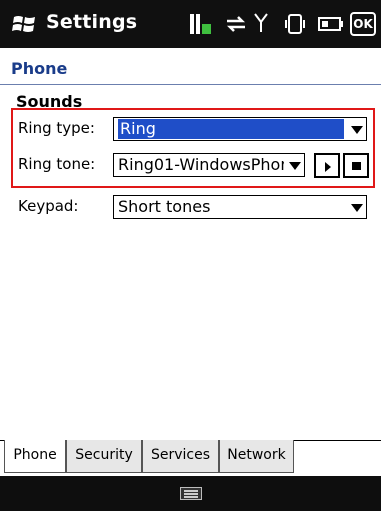 The width and height of the screenshot is (381, 511). What do you see at coordinates (256, 456) in the screenshot?
I see `tab-network: Network` at bounding box center [256, 456].